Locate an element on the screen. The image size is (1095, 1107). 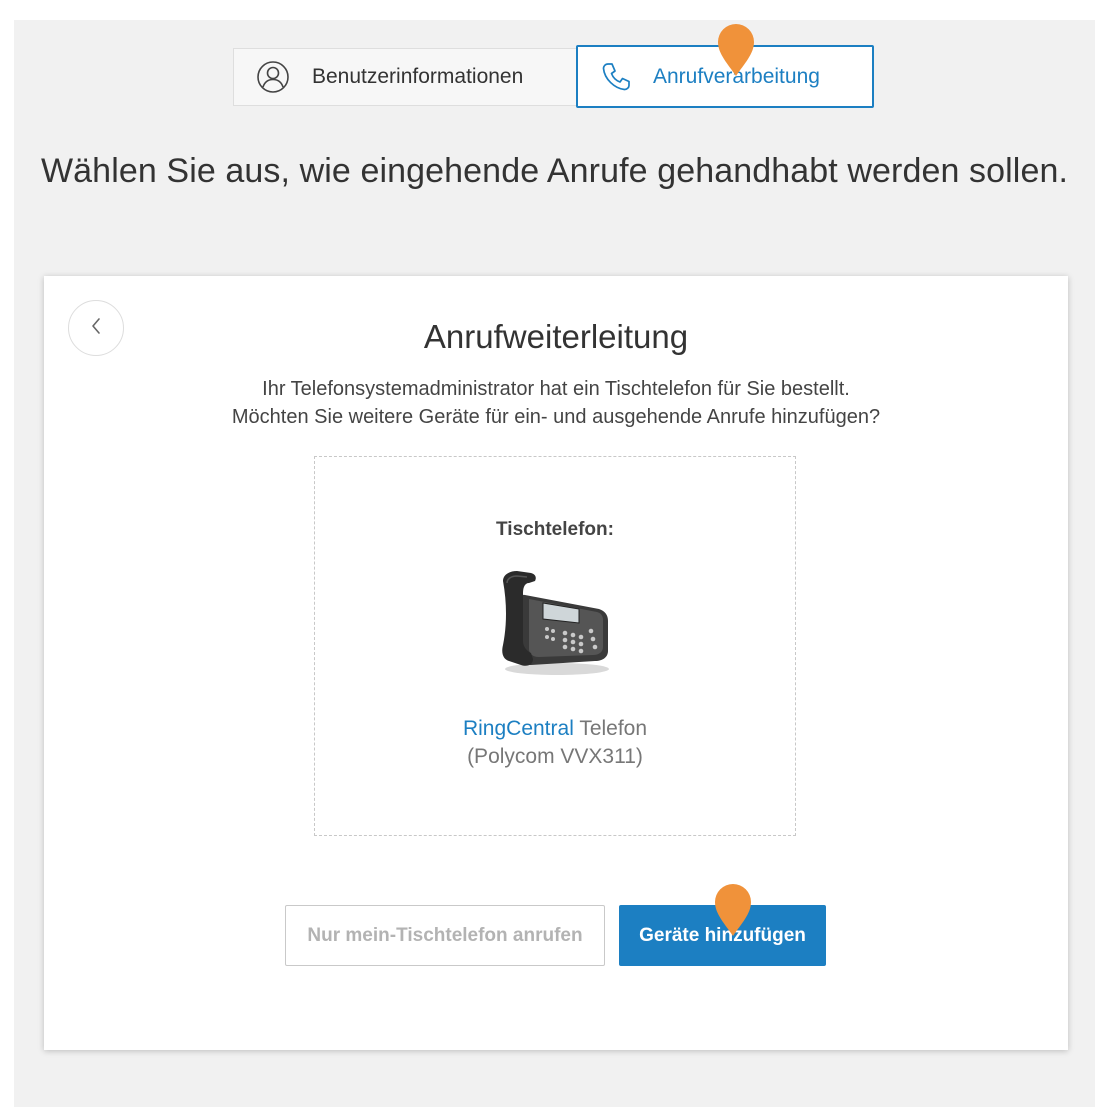
device-model: (Polycom VVX311) is located at coordinates (555, 756).